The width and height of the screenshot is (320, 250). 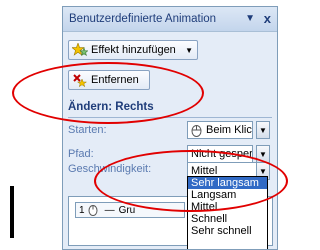 What do you see at coordinates (127, 210) in the screenshot?
I see `list-item-text: Gru` at bounding box center [127, 210].